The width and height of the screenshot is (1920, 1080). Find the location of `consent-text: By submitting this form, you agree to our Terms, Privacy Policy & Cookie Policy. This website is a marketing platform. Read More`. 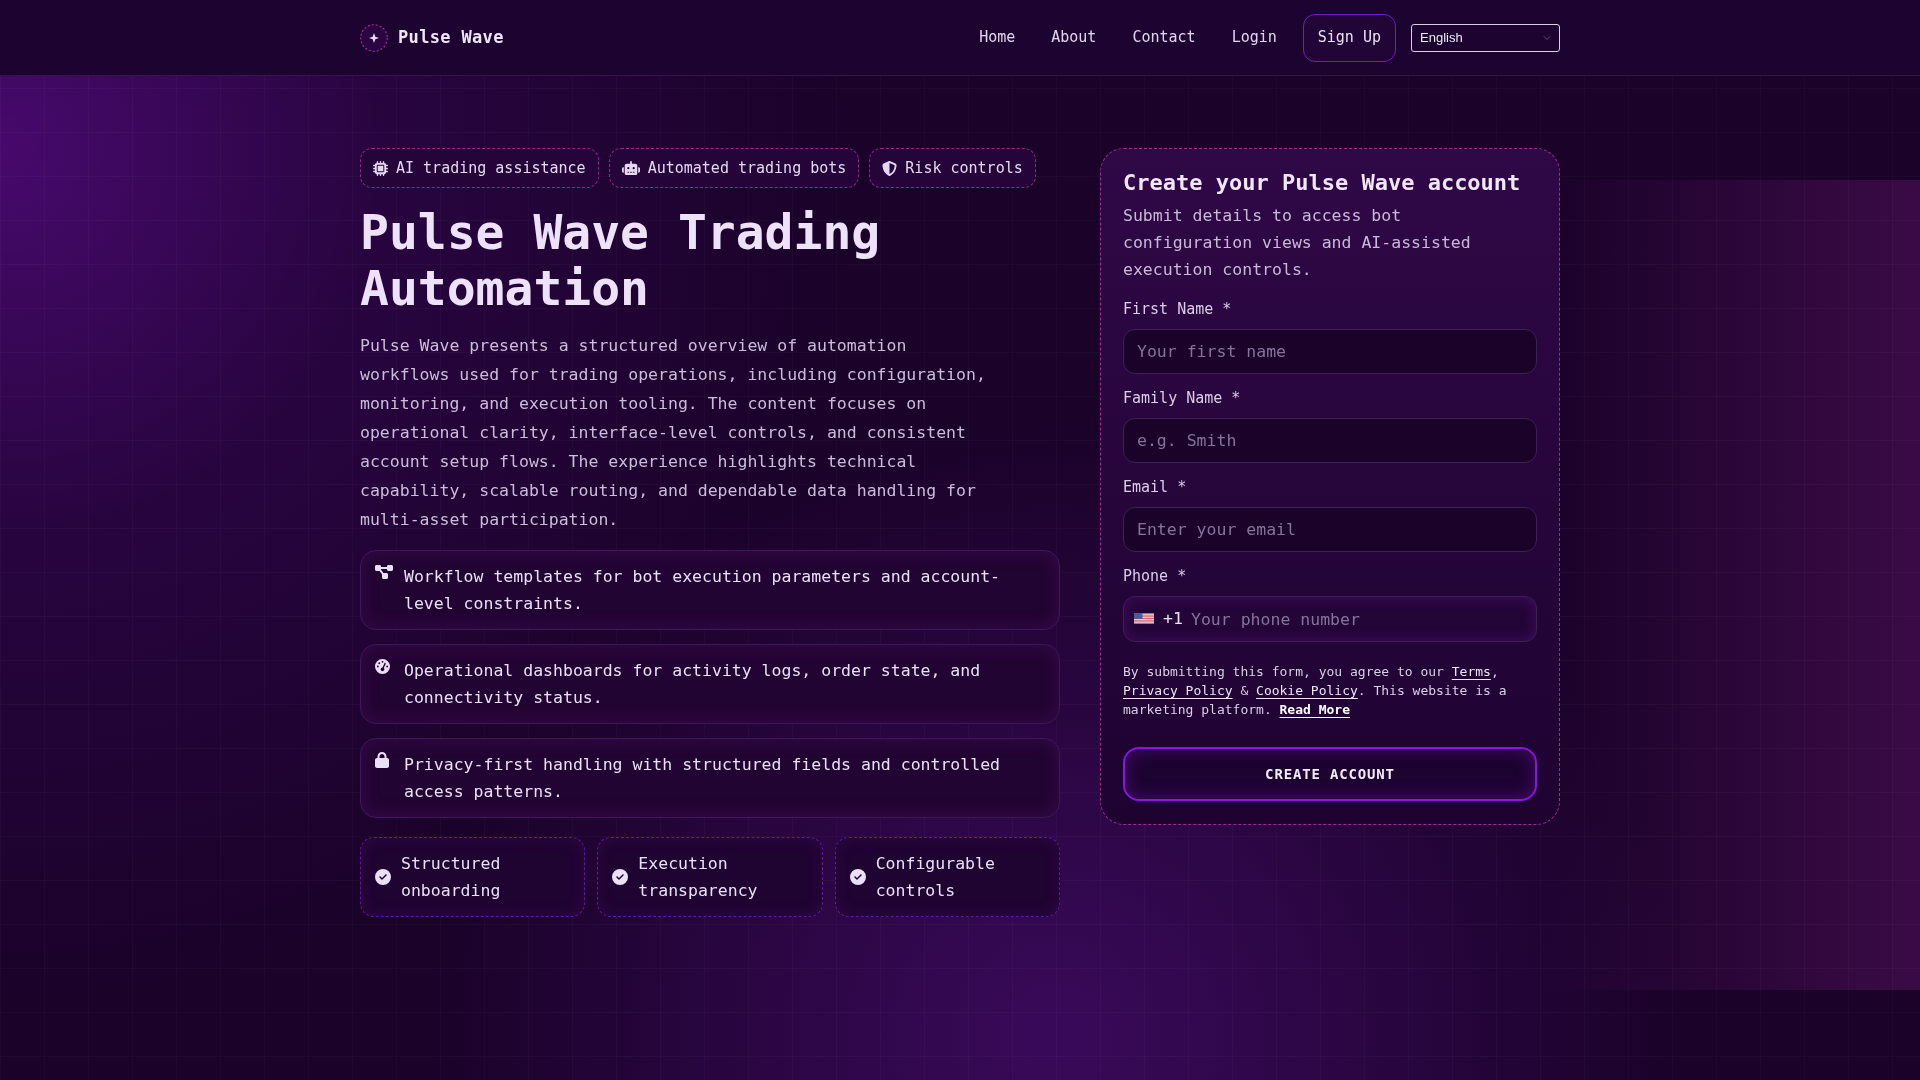

consent-text: By submitting this form, you agree to our Terms, Privacy Policy & Cookie Policy. This website is a marketing platform. Read More is located at coordinates (1315, 691).